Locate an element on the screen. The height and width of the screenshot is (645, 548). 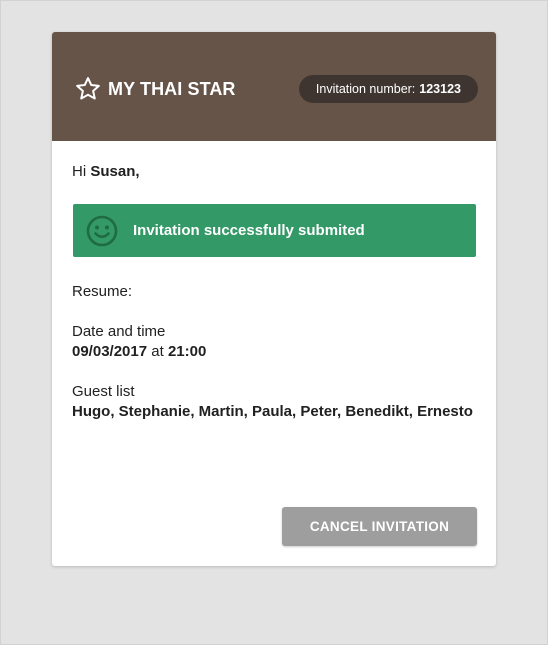
greeting: Hi Susan, is located at coordinates (106, 171).